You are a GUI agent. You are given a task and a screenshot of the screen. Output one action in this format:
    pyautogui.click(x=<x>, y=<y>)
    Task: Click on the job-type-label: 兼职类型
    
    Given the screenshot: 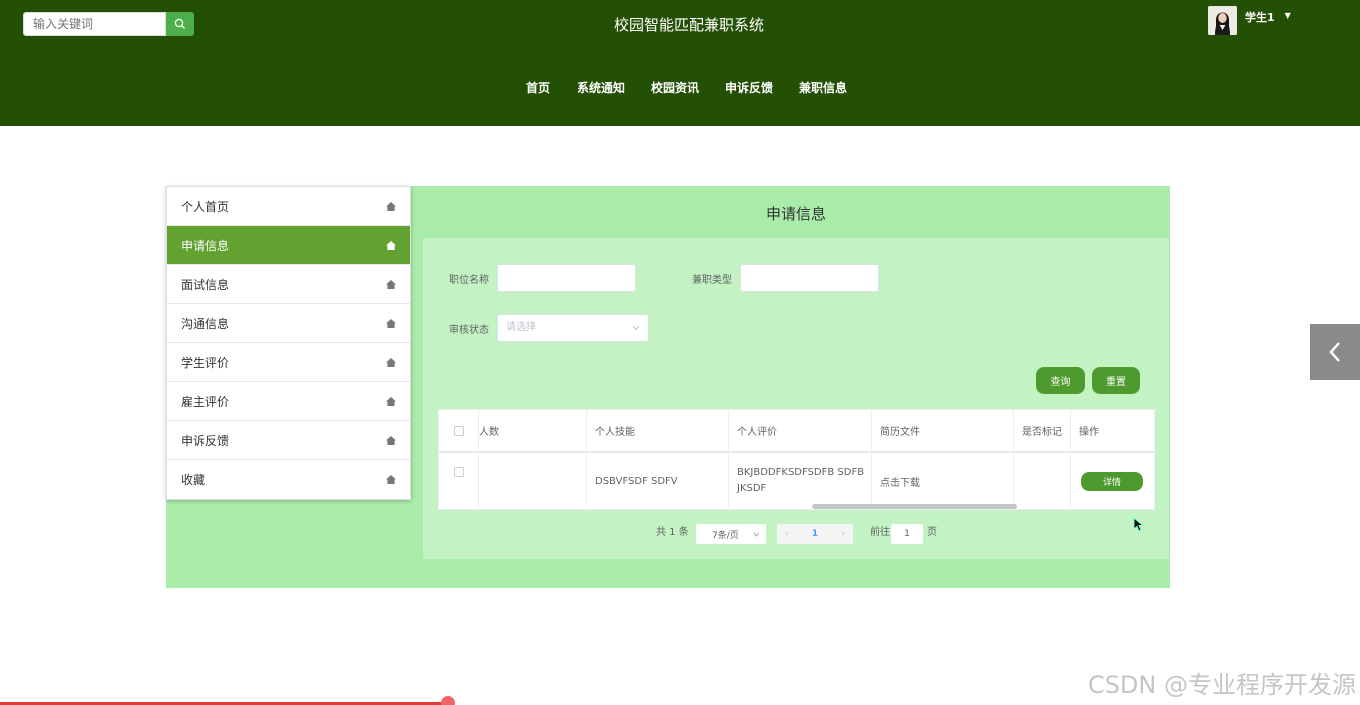 What is the action you would take?
    pyautogui.click(x=712, y=280)
    